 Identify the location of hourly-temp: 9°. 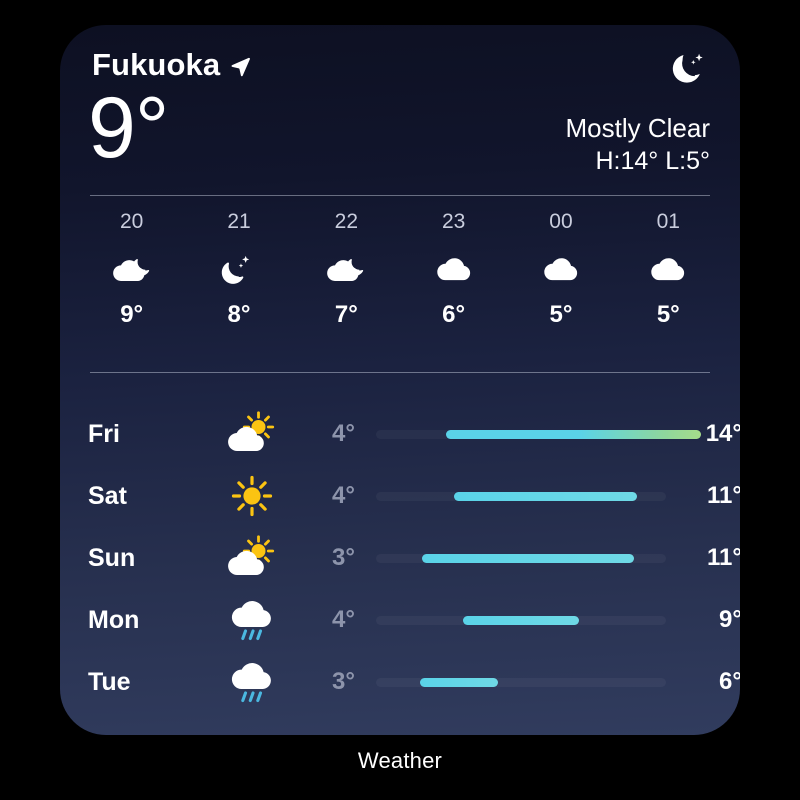
(132, 314).